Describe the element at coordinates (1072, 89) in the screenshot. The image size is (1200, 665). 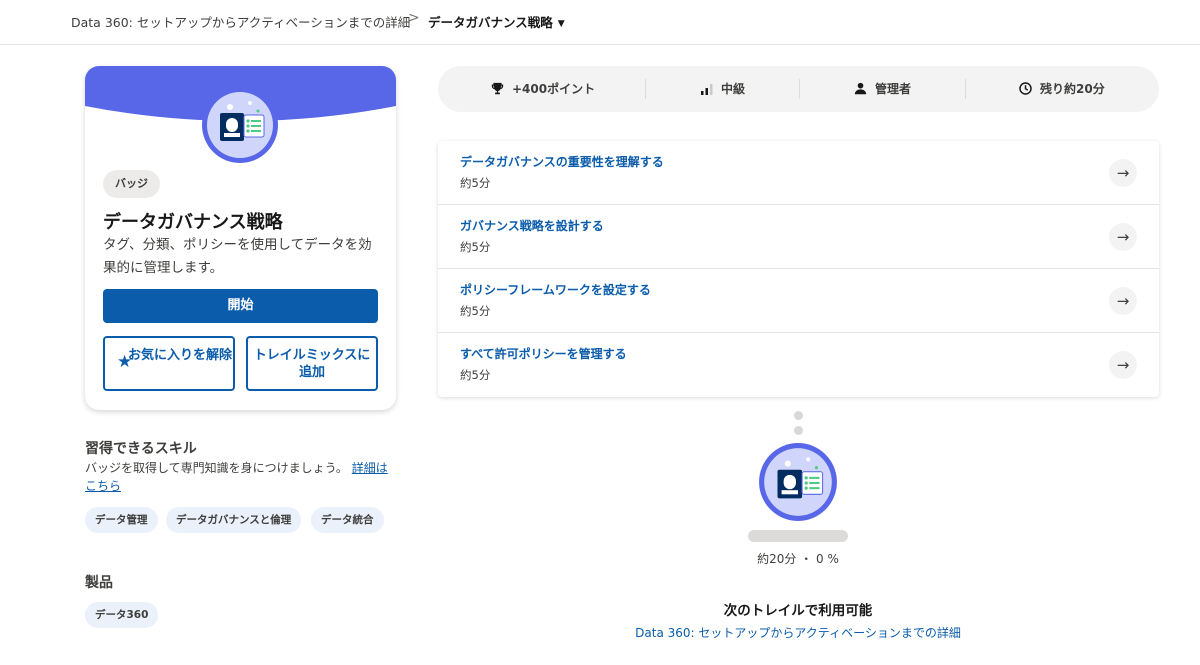
I see `time-stat-label: 残り約20分` at that location.